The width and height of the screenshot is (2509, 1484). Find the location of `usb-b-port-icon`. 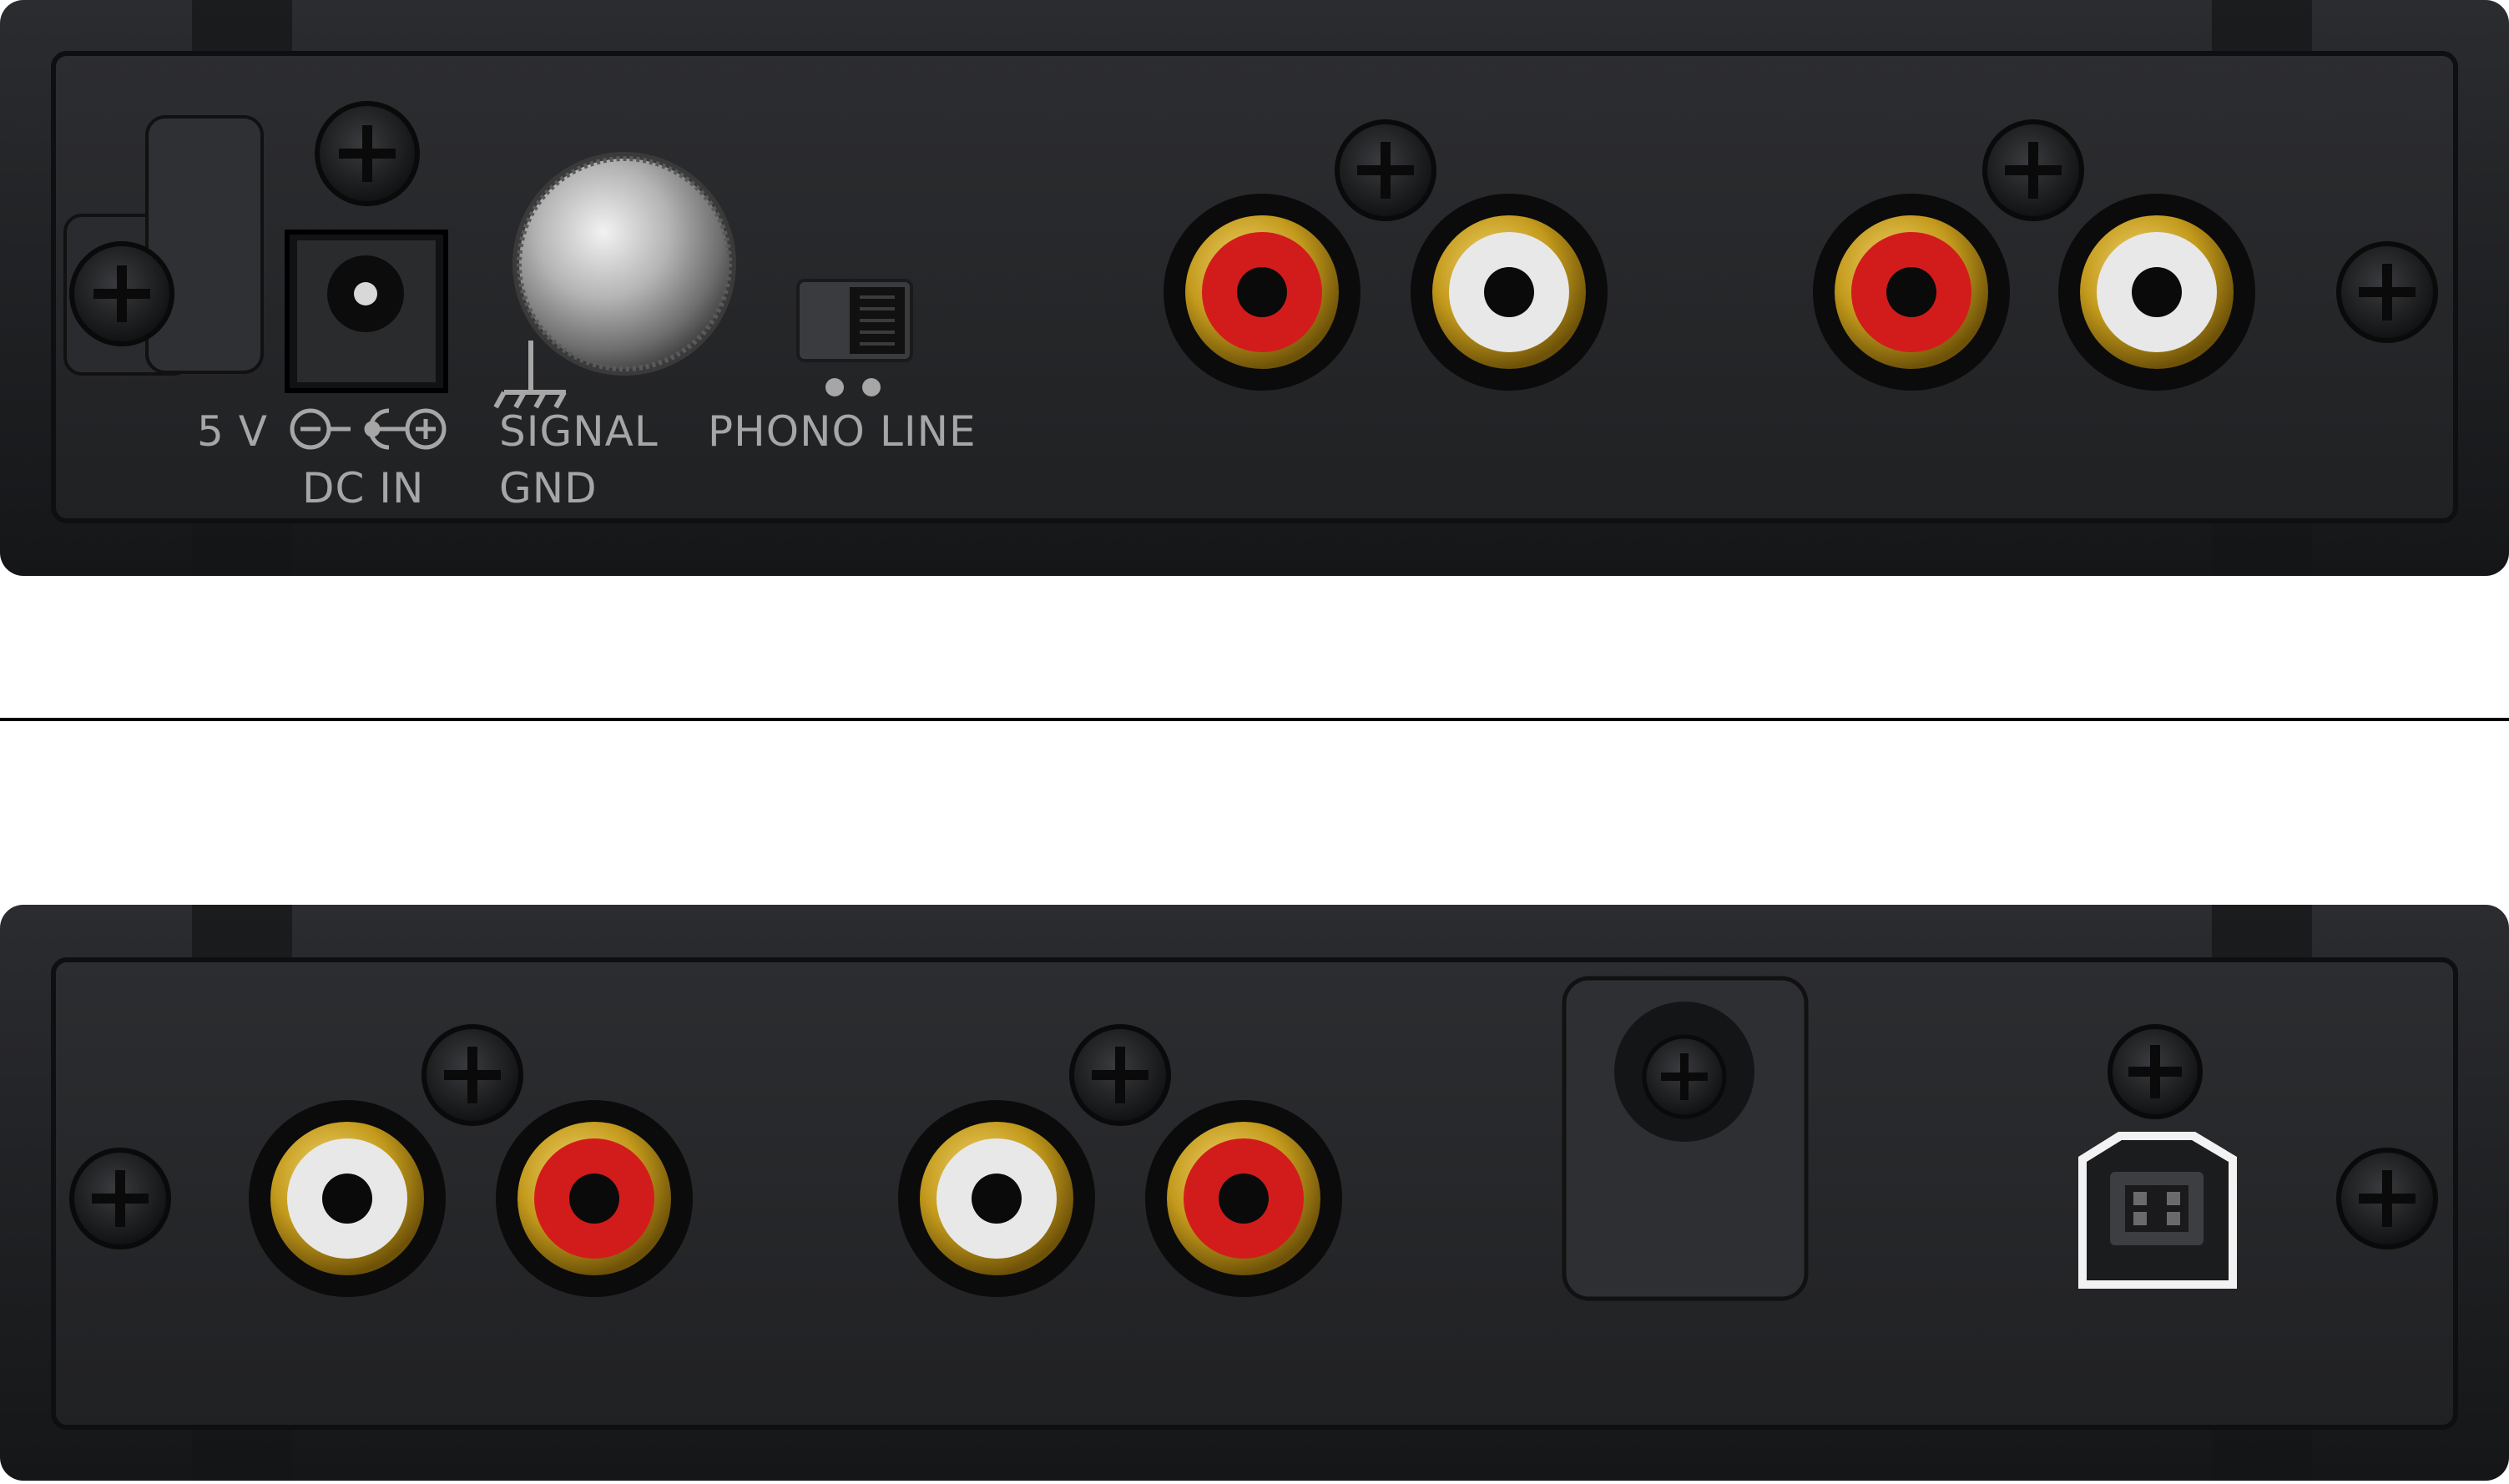

usb-b-port-icon is located at coordinates (2157, 1210).